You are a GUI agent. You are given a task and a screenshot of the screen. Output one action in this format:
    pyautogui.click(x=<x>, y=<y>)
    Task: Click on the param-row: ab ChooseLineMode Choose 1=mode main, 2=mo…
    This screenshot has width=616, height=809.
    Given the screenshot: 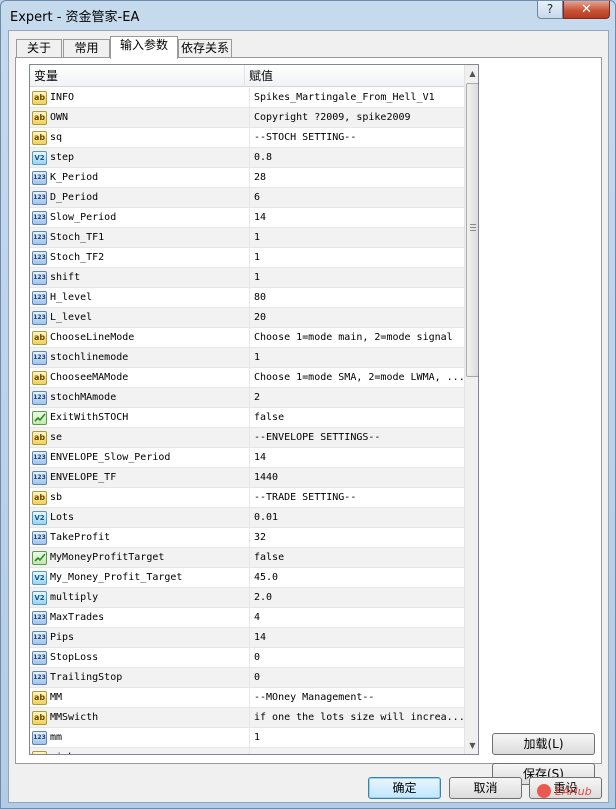 What is the action you would take?
    pyautogui.click(x=247, y=338)
    